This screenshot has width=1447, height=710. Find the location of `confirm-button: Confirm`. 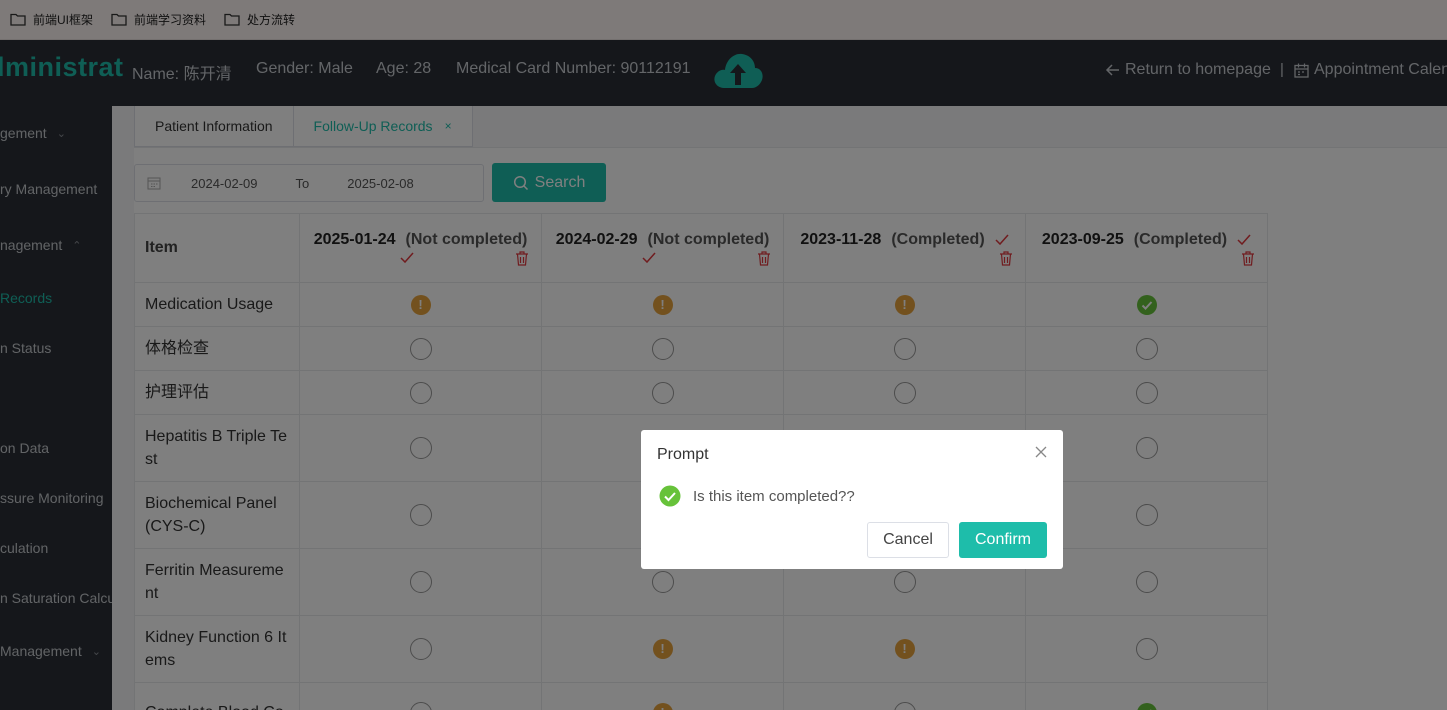

confirm-button: Confirm is located at coordinates (1003, 540).